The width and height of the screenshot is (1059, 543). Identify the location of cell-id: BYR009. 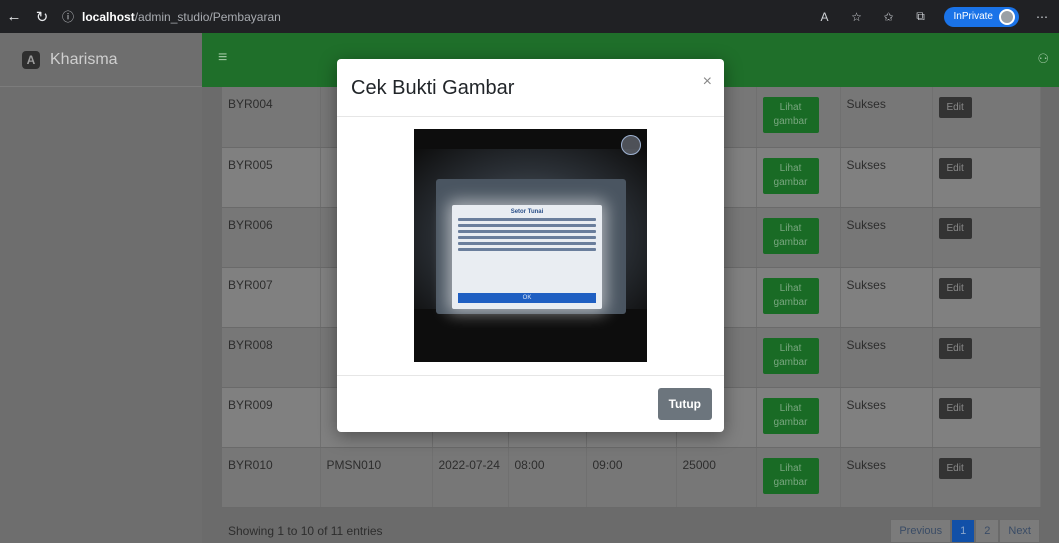
(271, 417).